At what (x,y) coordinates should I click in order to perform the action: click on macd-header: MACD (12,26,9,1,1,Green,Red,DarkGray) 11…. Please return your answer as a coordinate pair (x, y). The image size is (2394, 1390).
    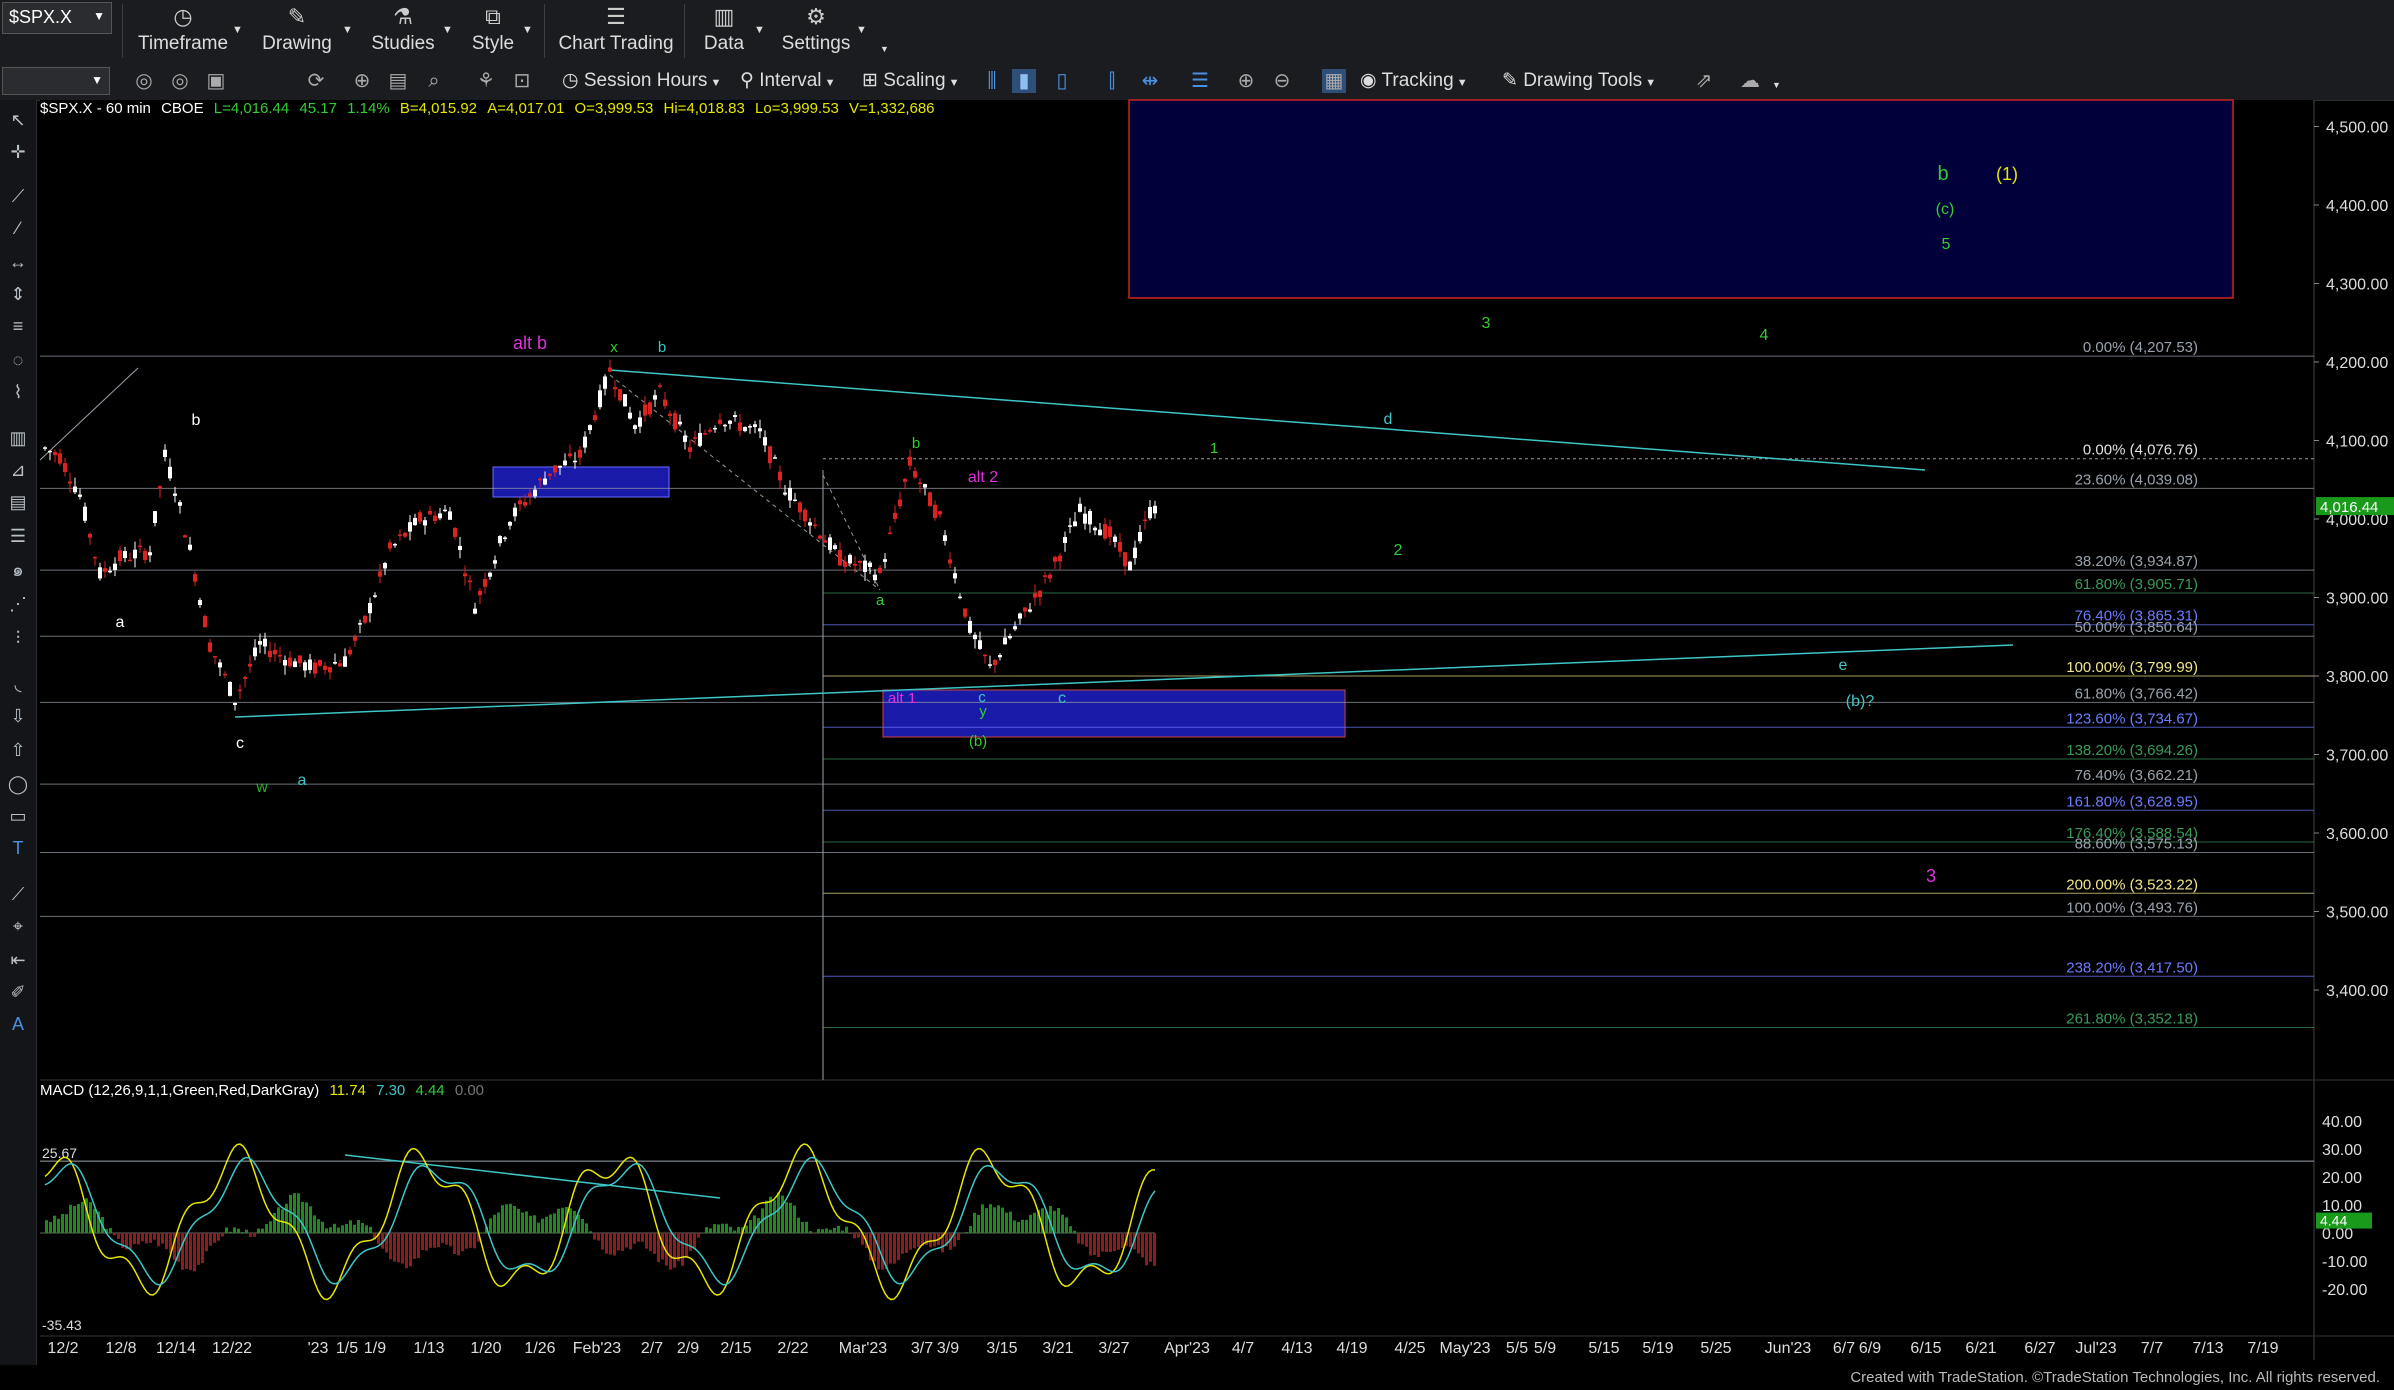
    Looking at the image, I should click on (262, 1090).